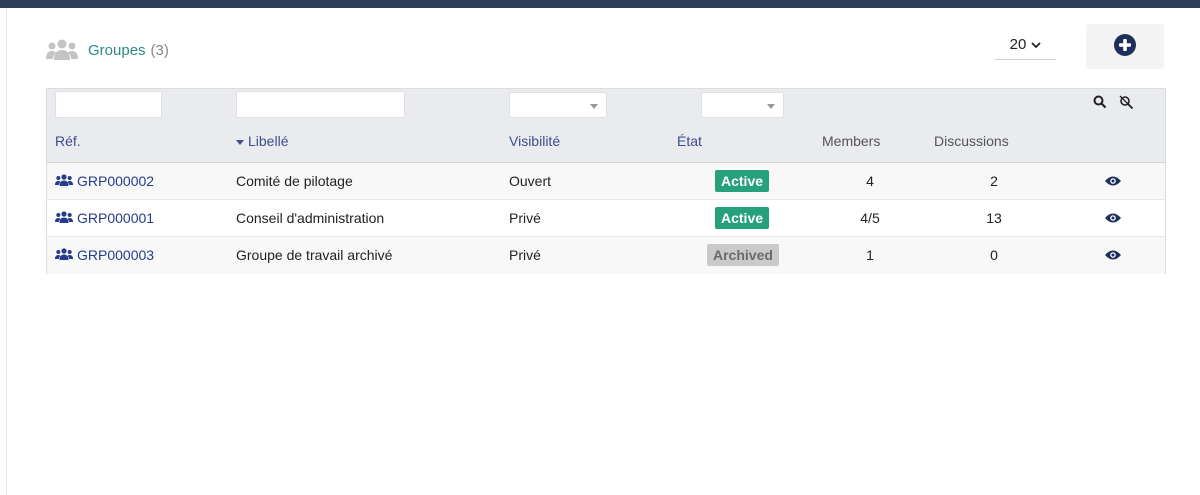 The image size is (1200, 495). What do you see at coordinates (310, 218) in the screenshot?
I see `group-libelle: Conseil d'administration` at bounding box center [310, 218].